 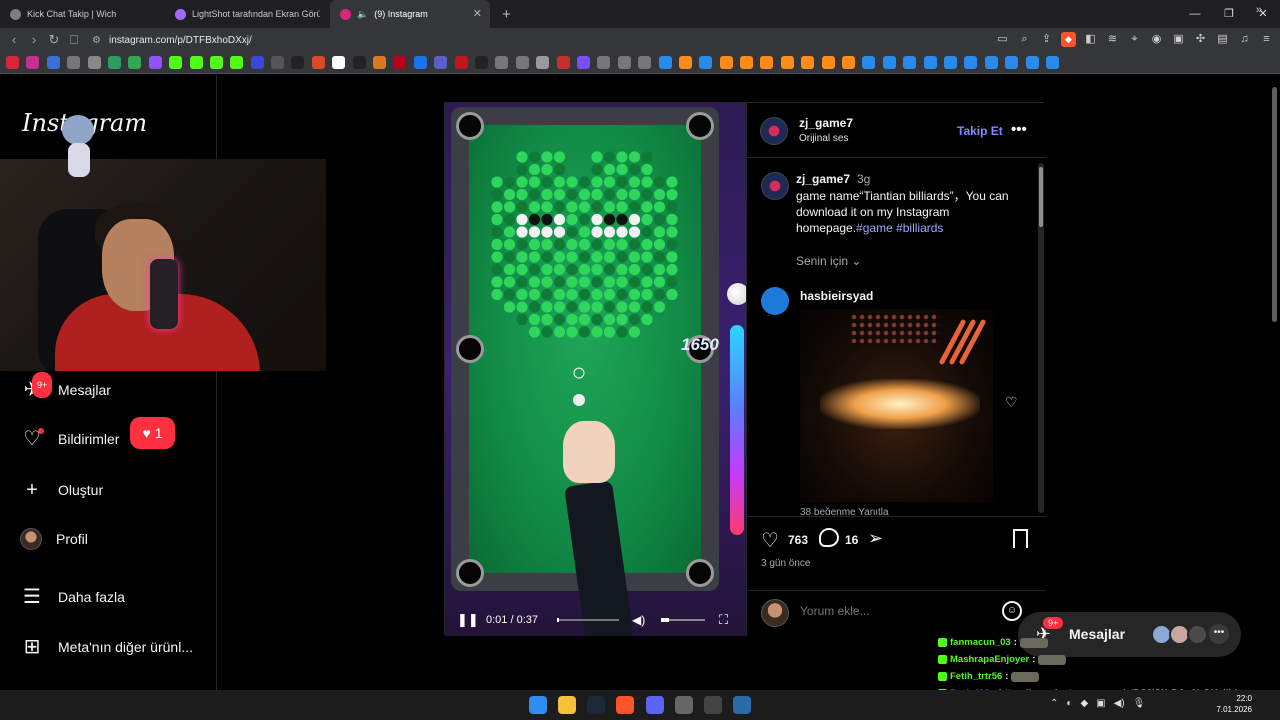 I want to click on brave-shields-icon: ◆, so click(x=1068, y=39).